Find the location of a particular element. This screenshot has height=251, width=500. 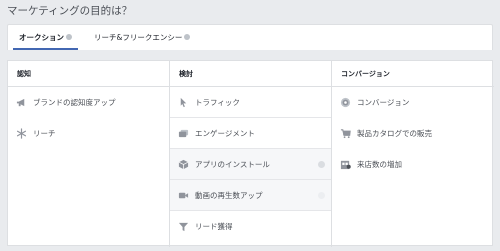

objective-label: 動画の再生数アップ is located at coordinates (229, 195).